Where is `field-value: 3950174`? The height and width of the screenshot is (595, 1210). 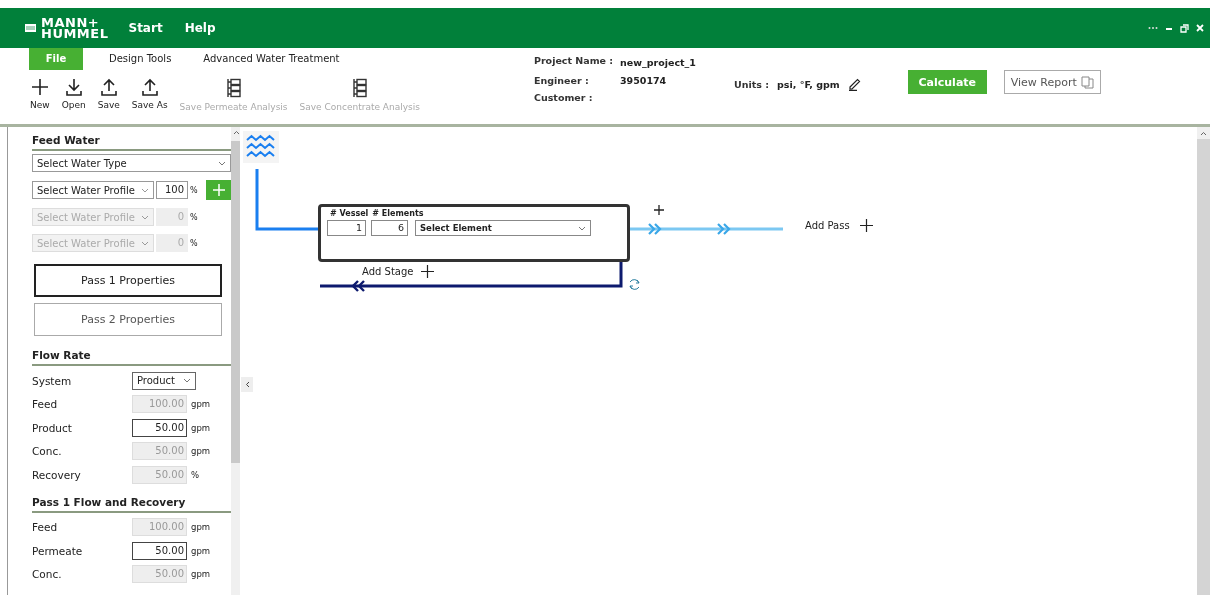 field-value: 3950174 is located at coordinates (643, 80).